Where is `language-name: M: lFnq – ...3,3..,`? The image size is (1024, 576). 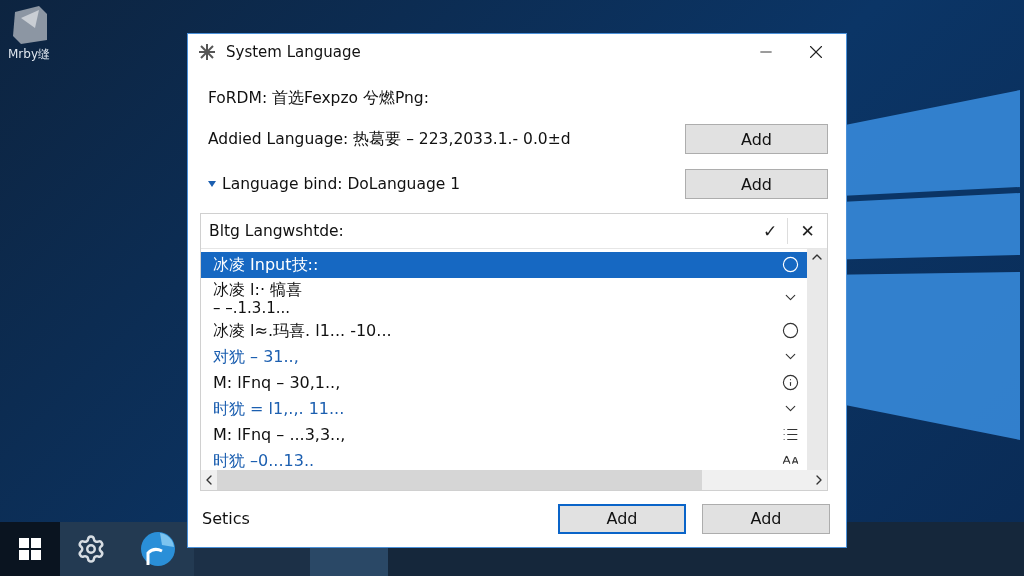
language-name: M: lFnq – ...3,3.., is located at coordinates (280, 434).